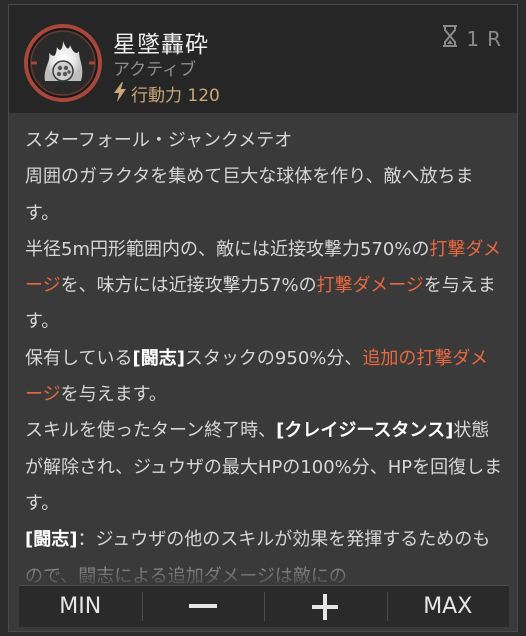 The image size is (526, 636). I want to click on description-line: 保有している[闘志]スタックの950%分、追加の打撃ダメージを与えます。, so click(256, 376).